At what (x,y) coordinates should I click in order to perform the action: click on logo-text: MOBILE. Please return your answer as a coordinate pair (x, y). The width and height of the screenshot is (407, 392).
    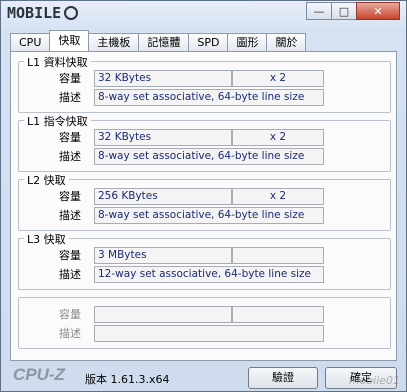
    Looking at the image, I should click on (34, 13).